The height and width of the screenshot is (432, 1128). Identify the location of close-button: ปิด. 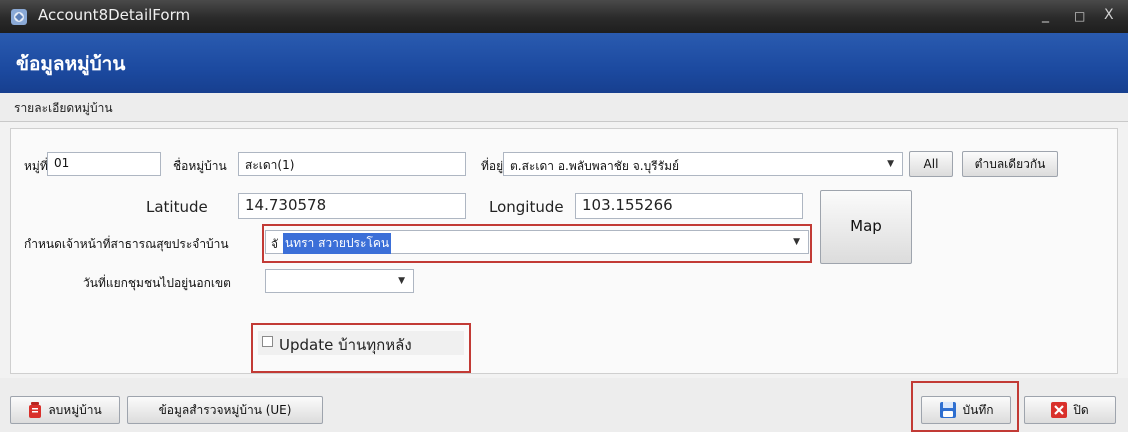
(1070, 410).